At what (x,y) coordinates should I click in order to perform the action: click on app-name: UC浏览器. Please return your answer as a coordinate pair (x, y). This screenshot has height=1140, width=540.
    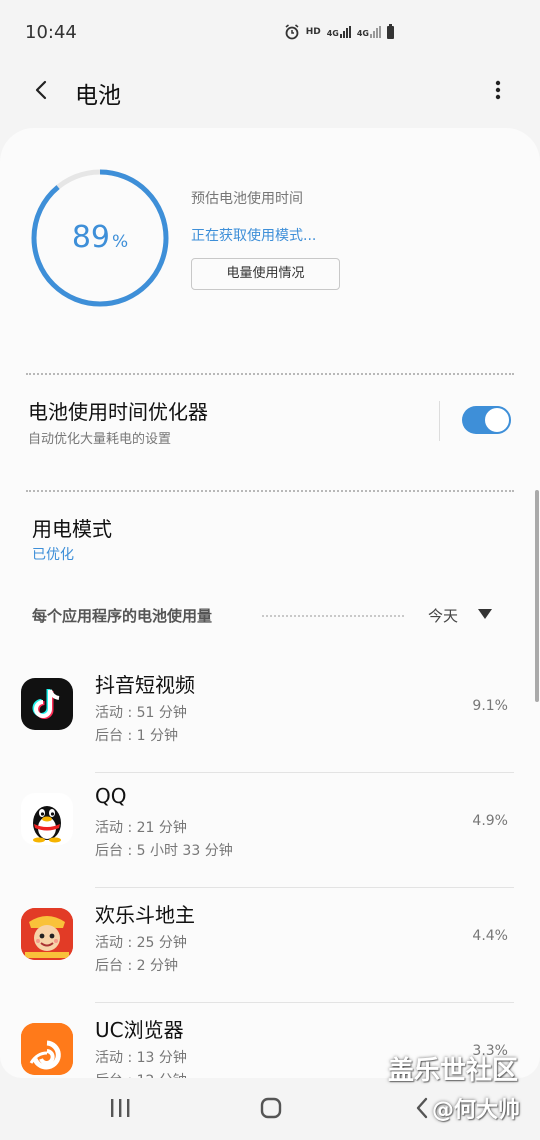
    Looking at the image, I should click on (139, 1030).